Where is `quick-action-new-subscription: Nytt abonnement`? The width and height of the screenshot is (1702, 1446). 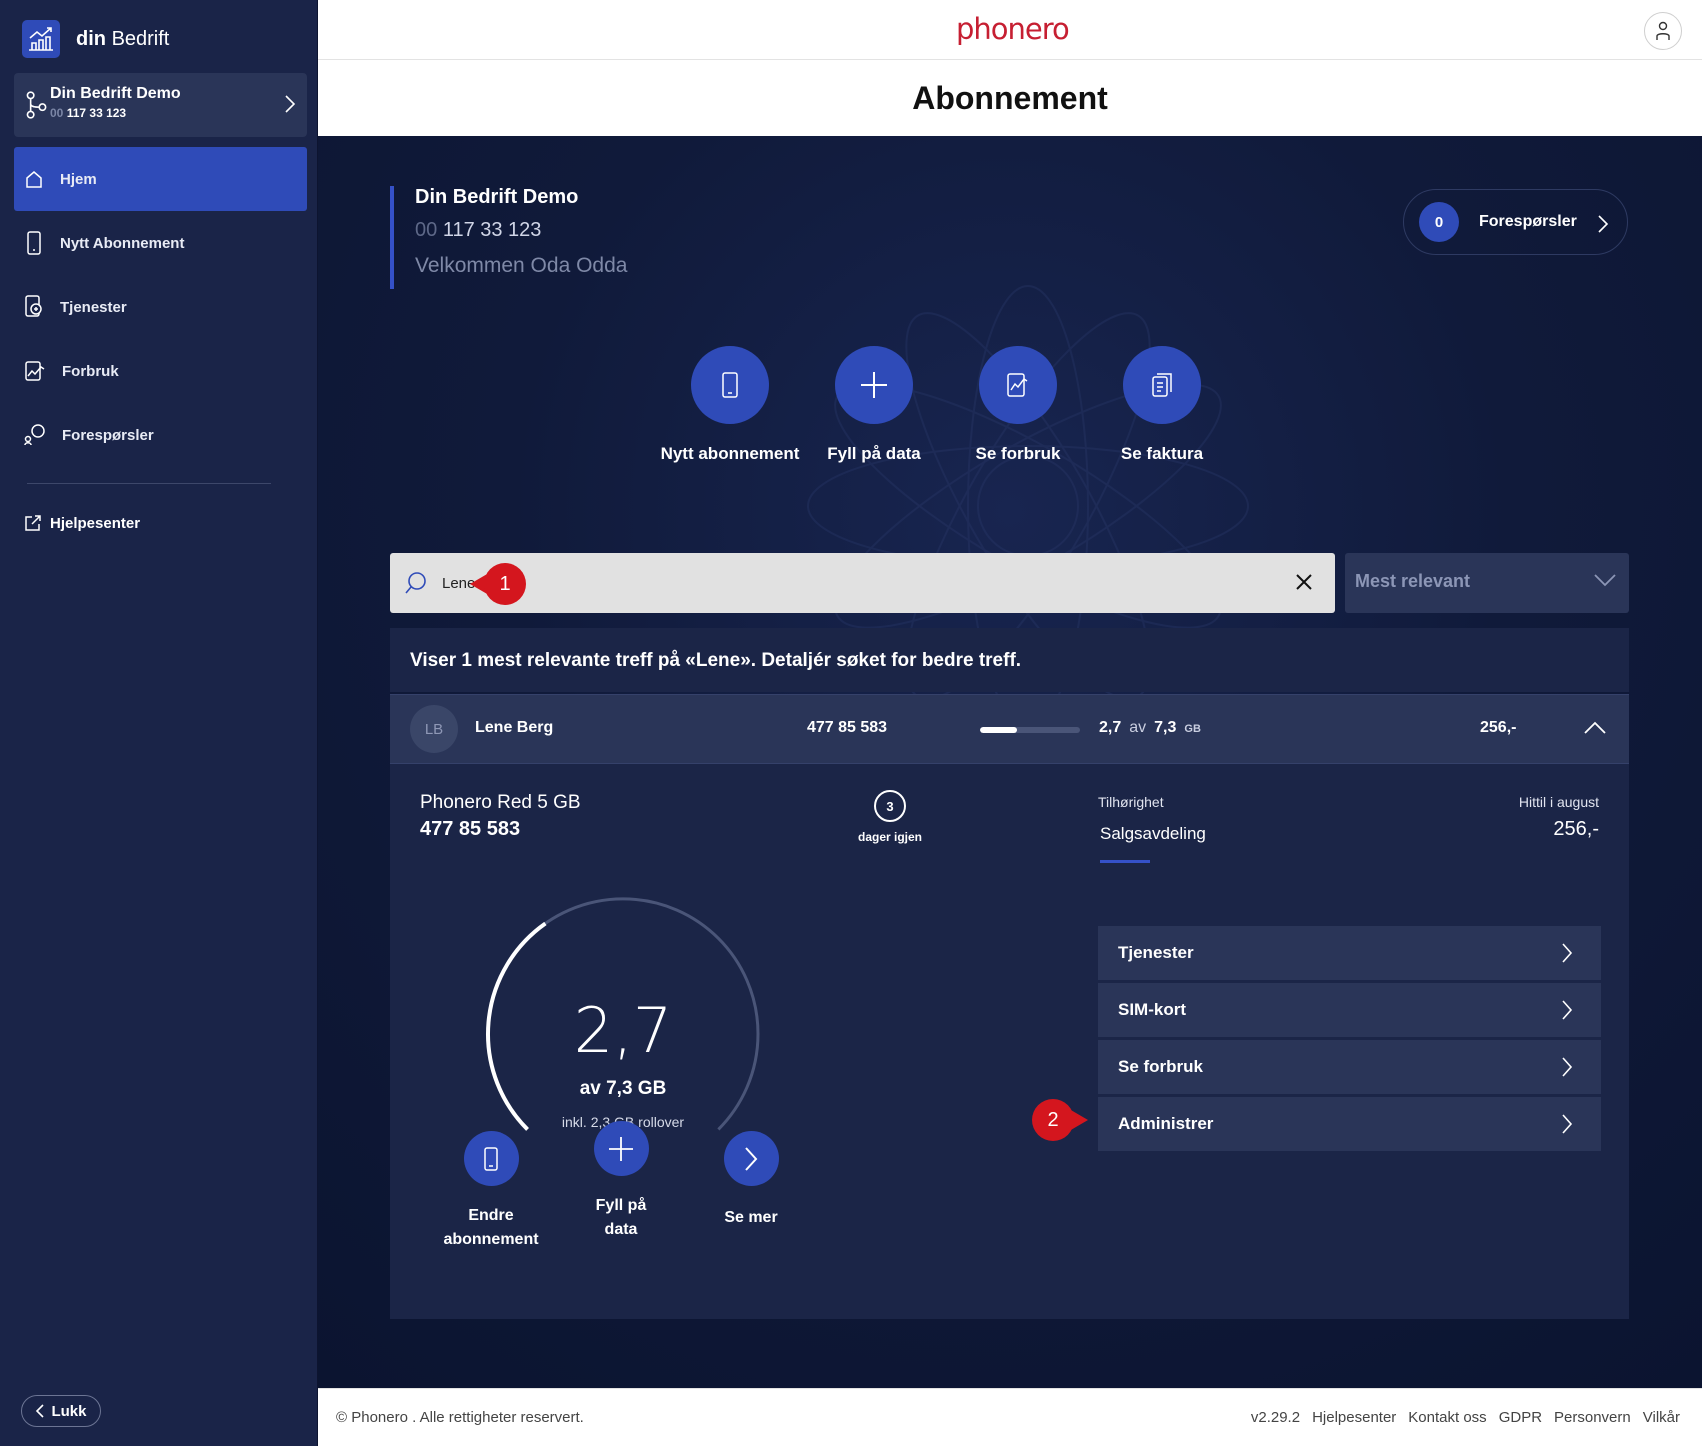
quick-action-new-subscription: Nytt abonnement is located at coordinates (730, 405).